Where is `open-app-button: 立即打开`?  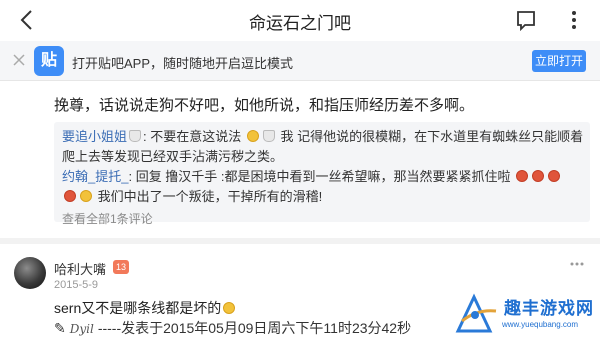 open-app-button: 立即打开 is located at coordinates (559, 61).